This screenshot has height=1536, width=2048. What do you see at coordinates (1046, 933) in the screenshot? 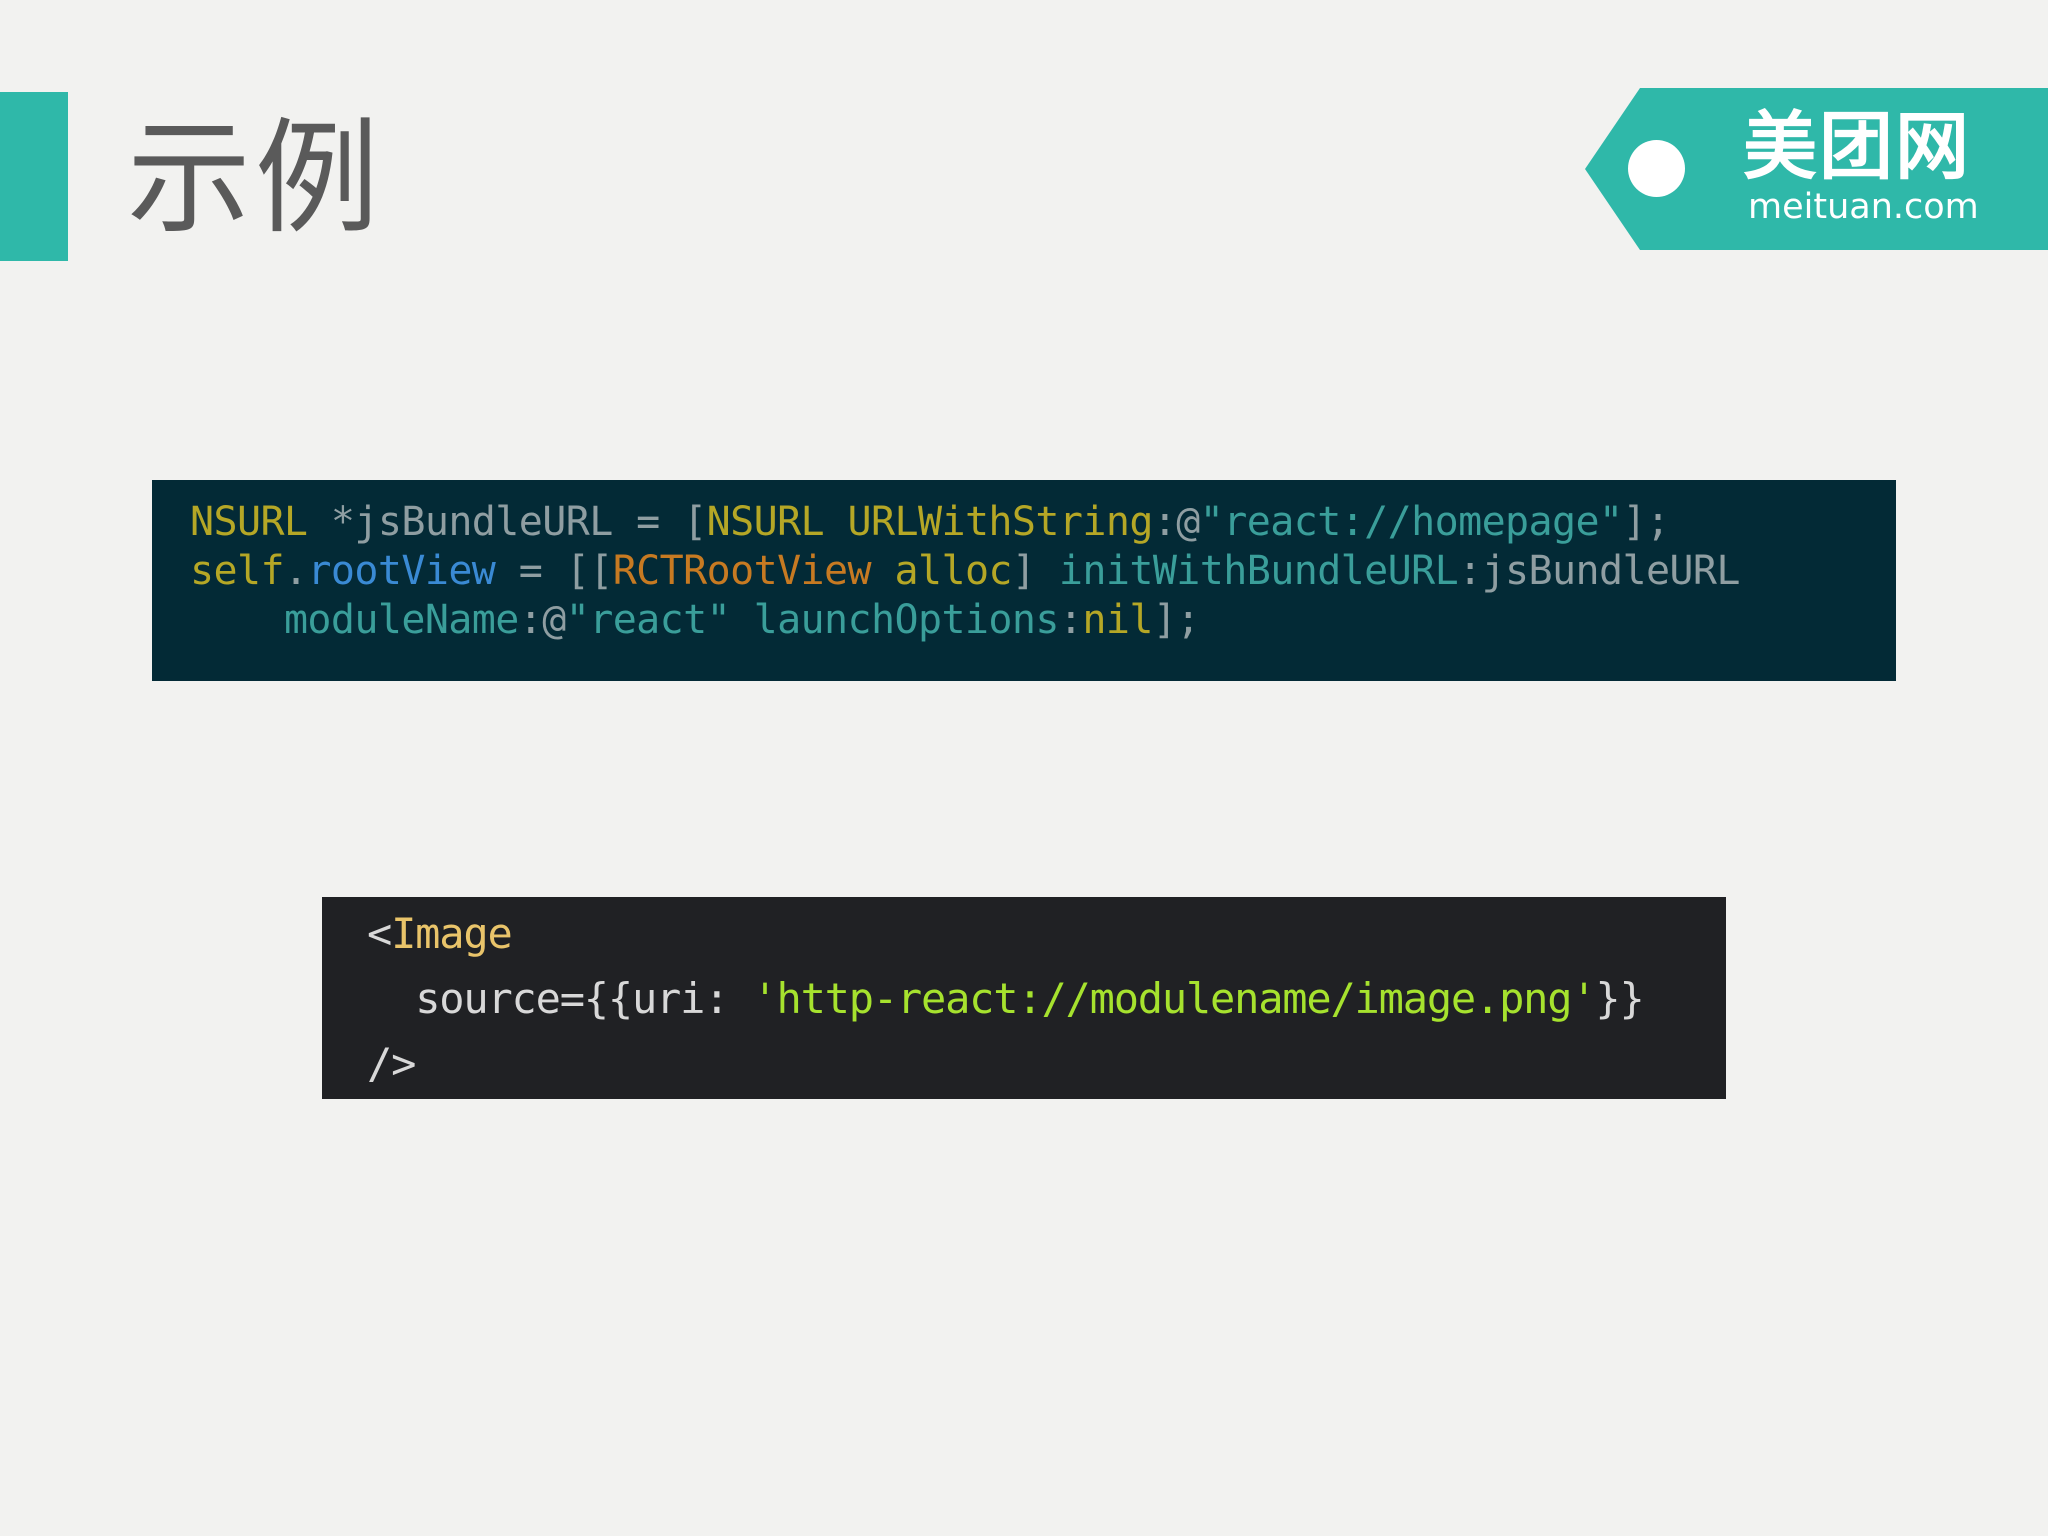
I see `code-line: <Image` at bounding box center [1046, 933].